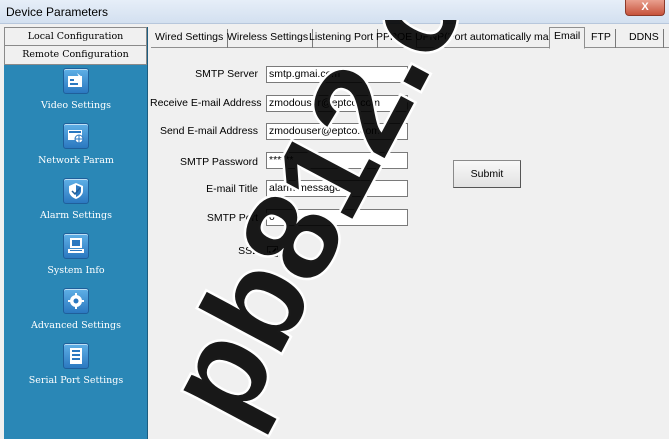  I want to click on sidebar-item-label: System Info, so click(76, 270).